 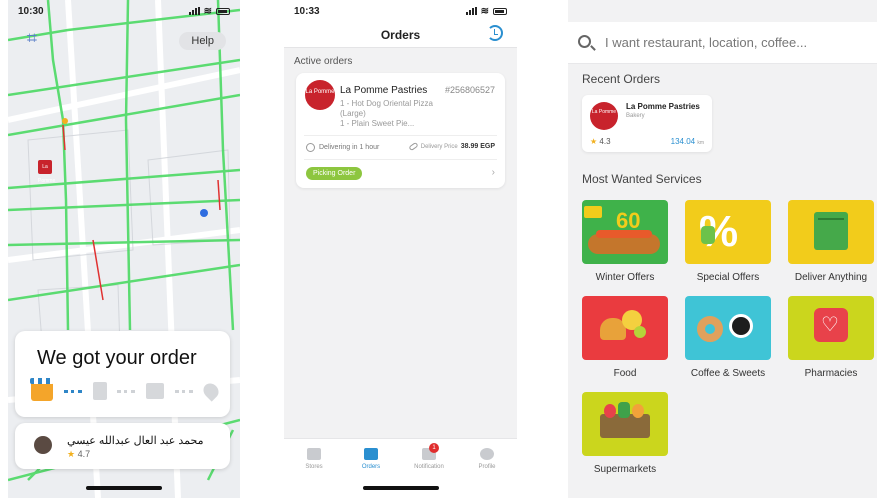 What do you see at coordinates (625, 232) in the screenshot?
I see `winter-offers-image: 60` at bounding box center [625, 232].